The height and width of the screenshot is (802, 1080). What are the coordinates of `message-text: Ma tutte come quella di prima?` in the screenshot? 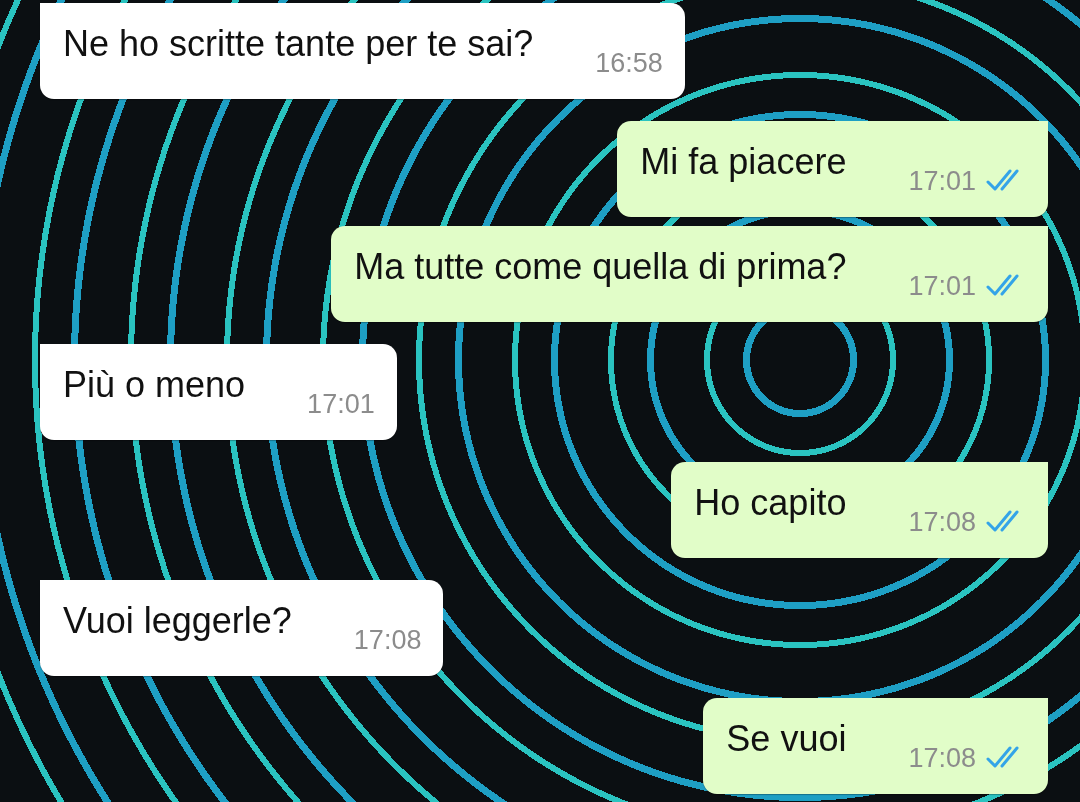 It's located at (600, 267).